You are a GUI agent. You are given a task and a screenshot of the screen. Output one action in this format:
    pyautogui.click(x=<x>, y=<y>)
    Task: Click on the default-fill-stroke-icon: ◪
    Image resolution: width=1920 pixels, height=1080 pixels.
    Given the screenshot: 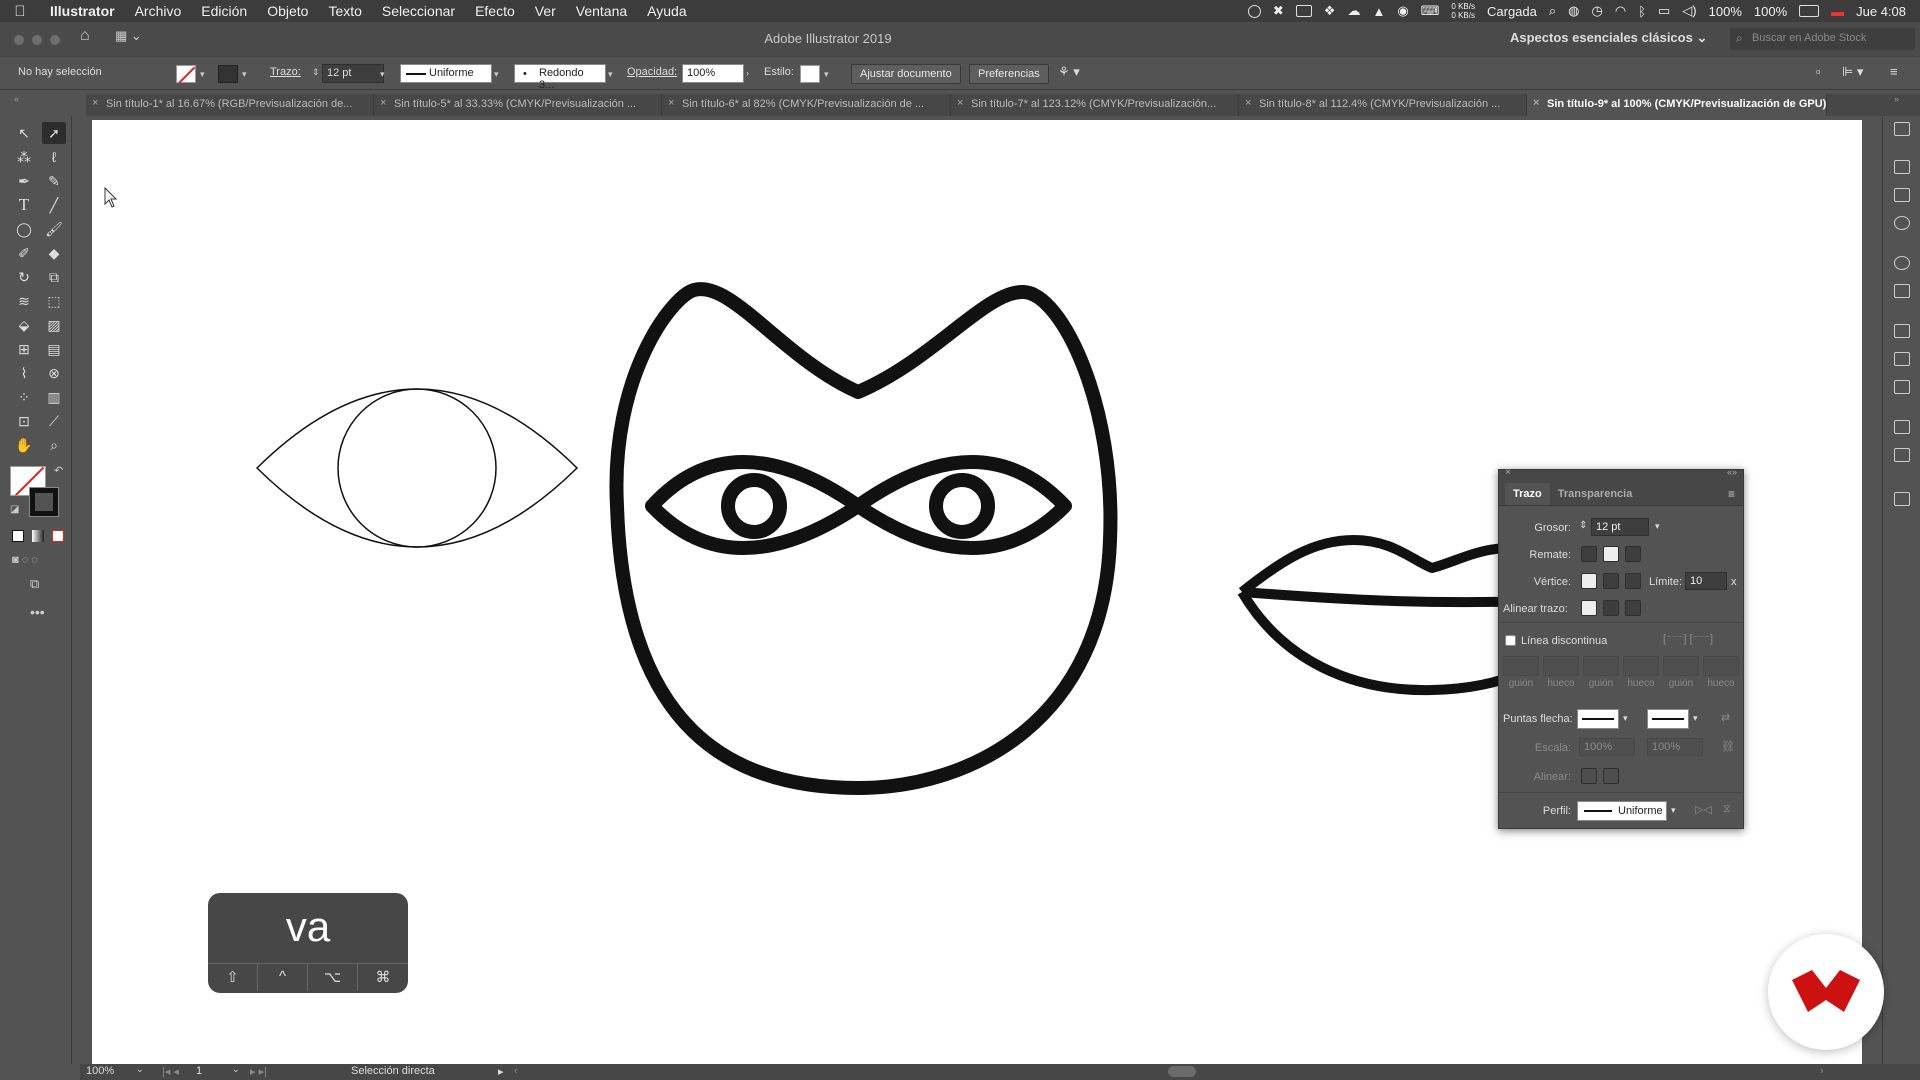 What is the action you would take?
    pyautogui.click(x=14, y=509)
    